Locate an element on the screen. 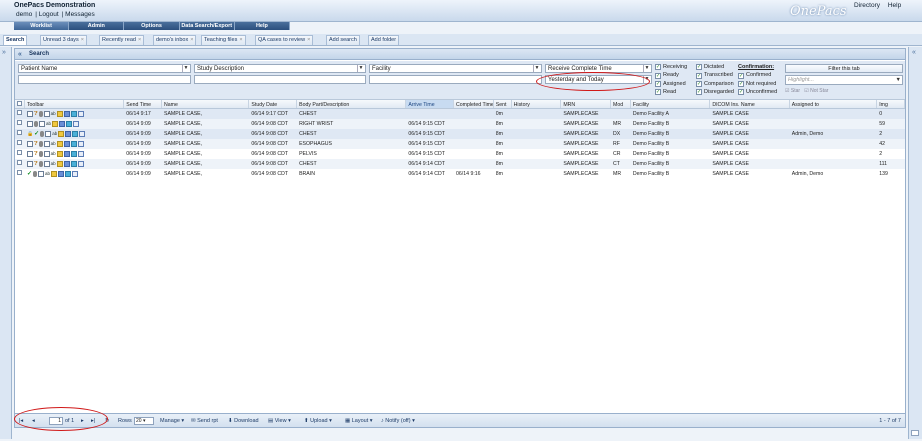 The height and width of the screenshot is (441, 922). tab-teaching-files: Teaching files × is located at coordinates (223, 40).